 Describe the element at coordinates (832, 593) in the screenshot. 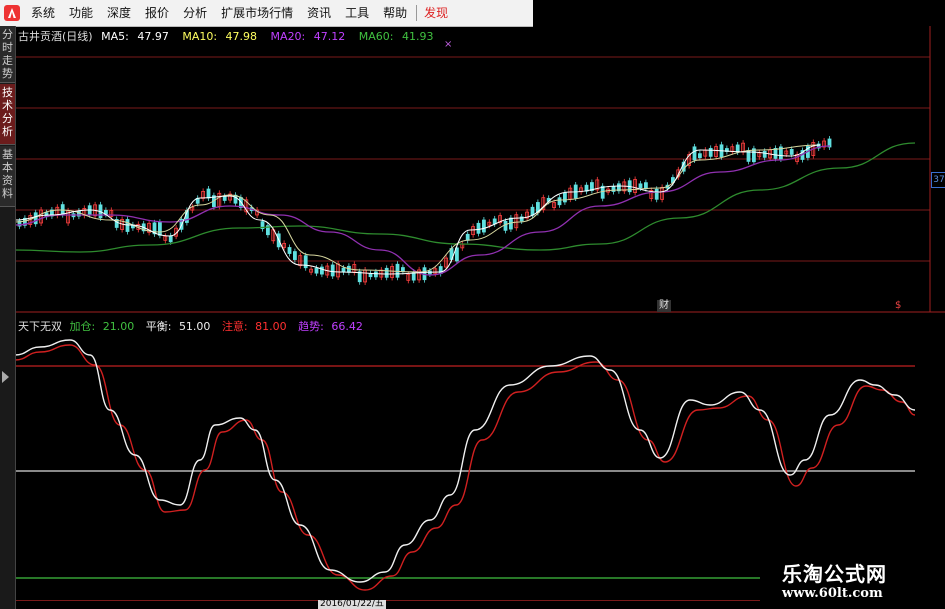

I see `watermark-url: www.60lt.com` at that location.